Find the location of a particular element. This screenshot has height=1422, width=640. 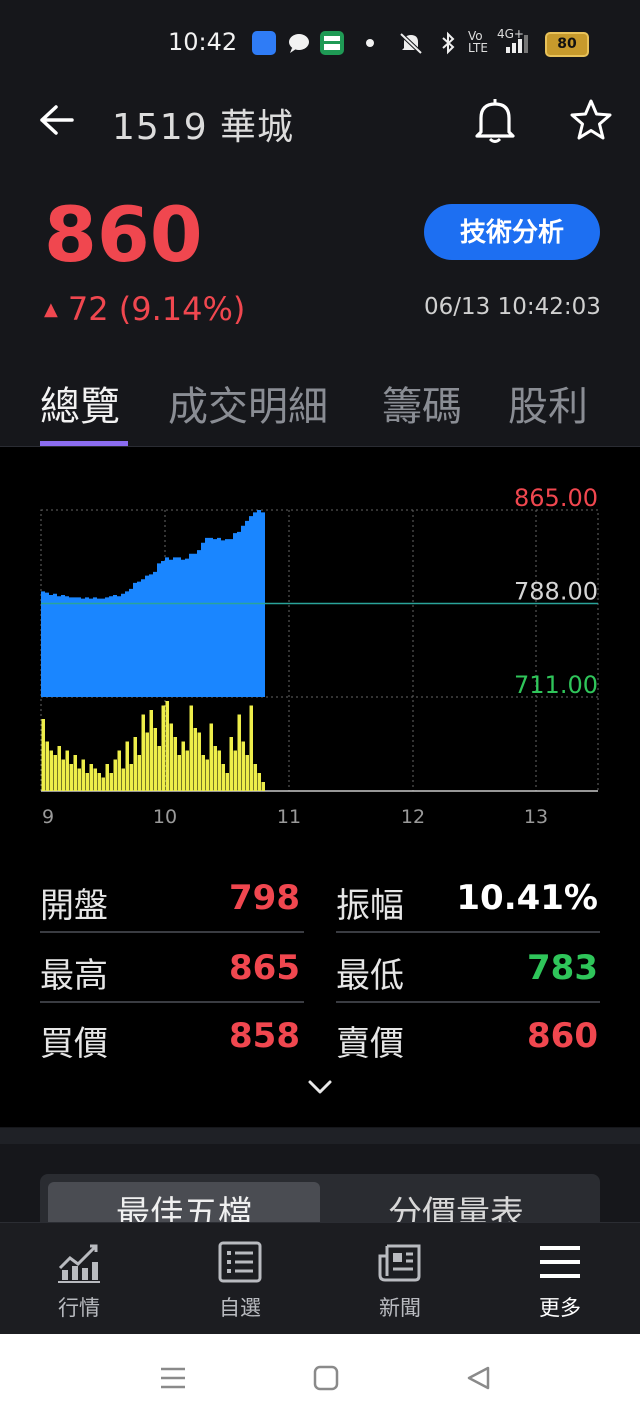

chart-icon is located at coordinates (79, 1263).